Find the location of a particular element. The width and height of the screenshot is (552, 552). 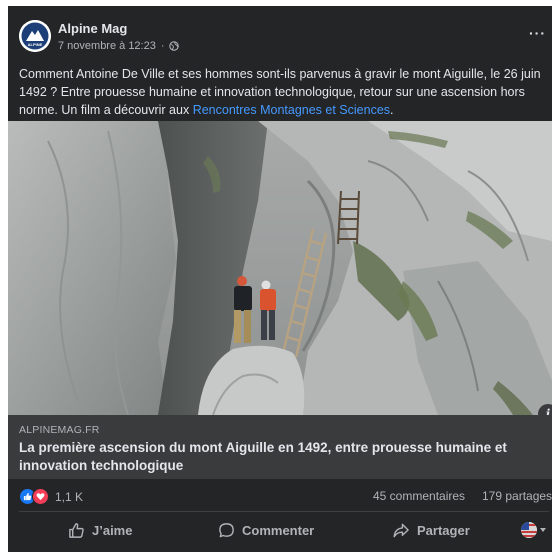

comment-button-label: Commenter is located at coordinates (278, 530).